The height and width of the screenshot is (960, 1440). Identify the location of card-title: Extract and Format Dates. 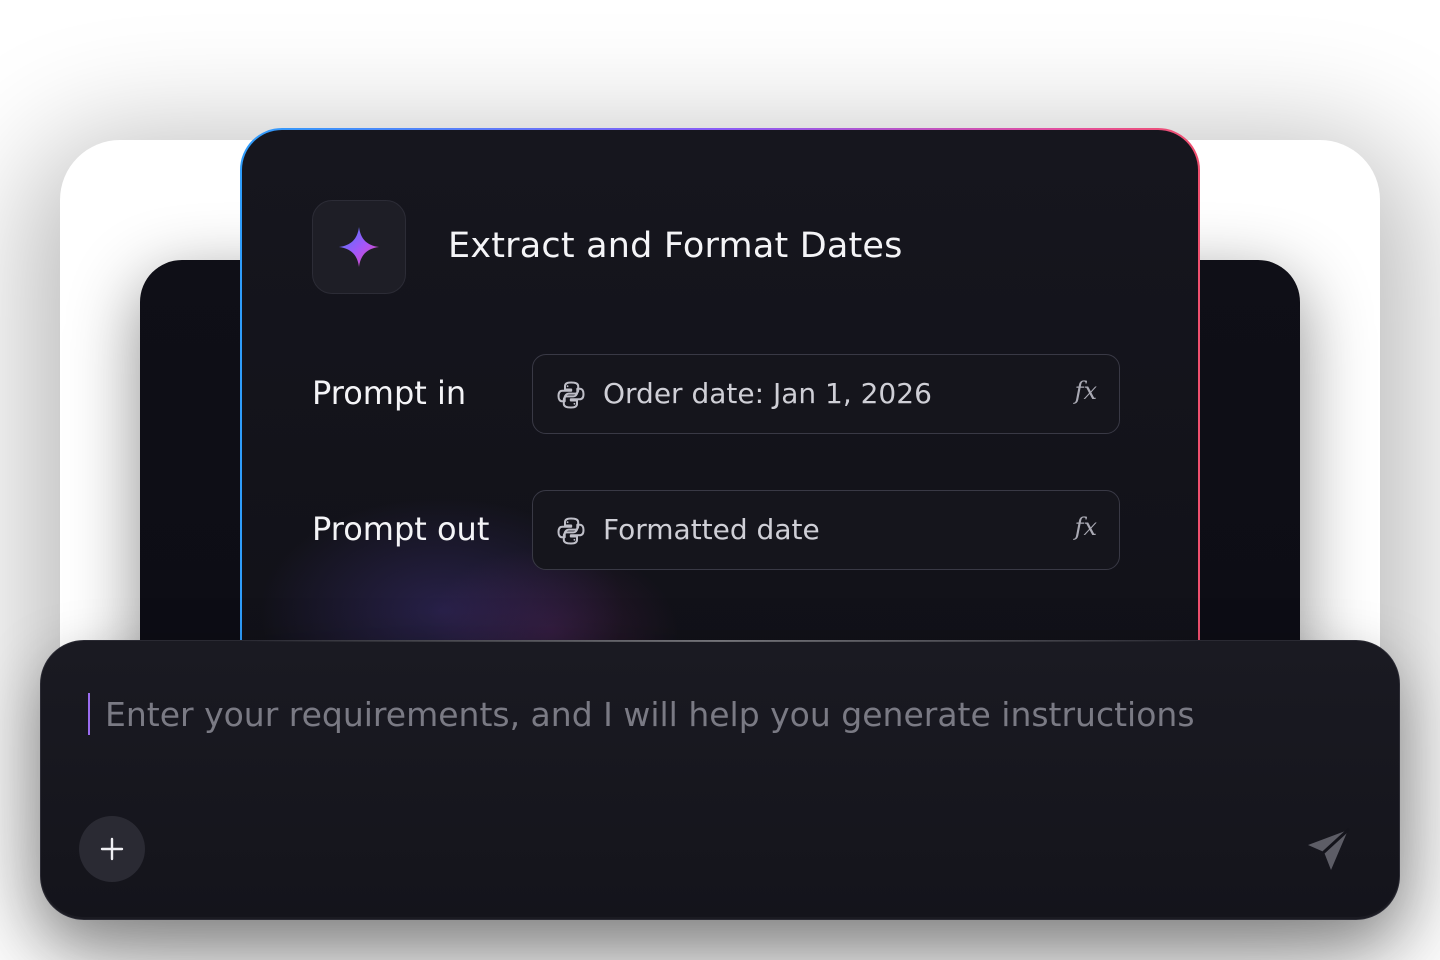
(675, 246).